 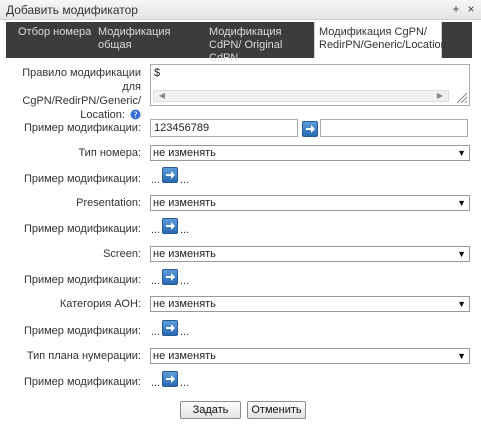 What do you see at coordinates (301, 96) in the screenshot?
I see `horizontal-scrollbar: ◀ ▶` at bounding box center [301, 96].